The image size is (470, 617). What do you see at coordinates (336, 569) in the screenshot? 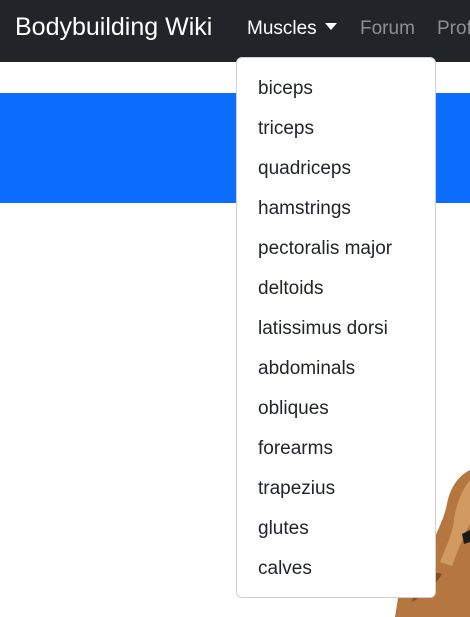
I see `dropdown-item-calves: calves` at bounding box center [336, 569].